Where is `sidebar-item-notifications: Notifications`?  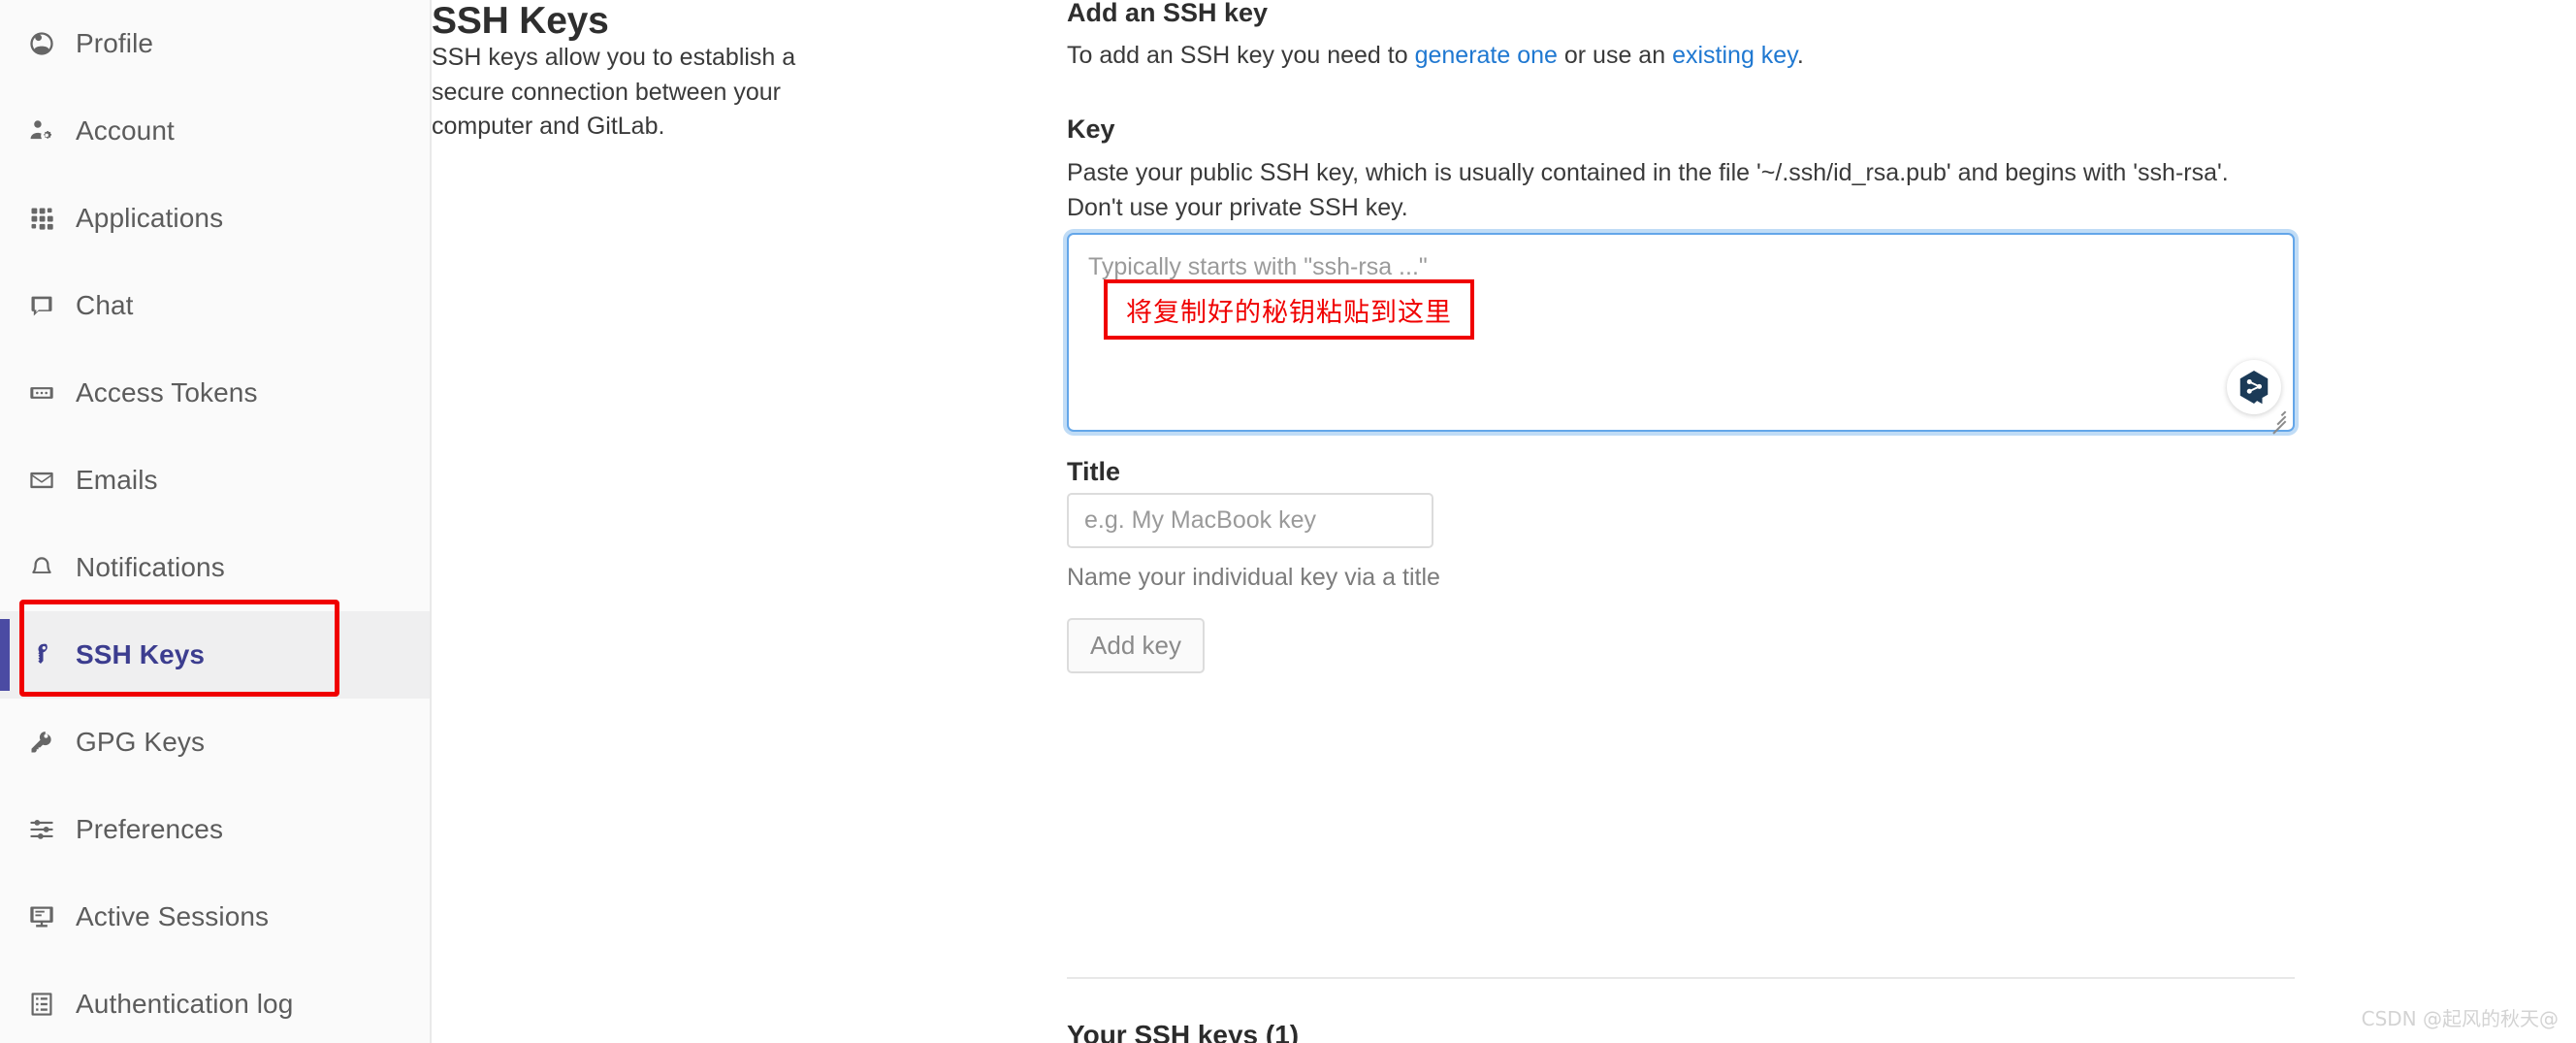
sidebar-item-notifications: Notifications is located at coordinates (215, 567).